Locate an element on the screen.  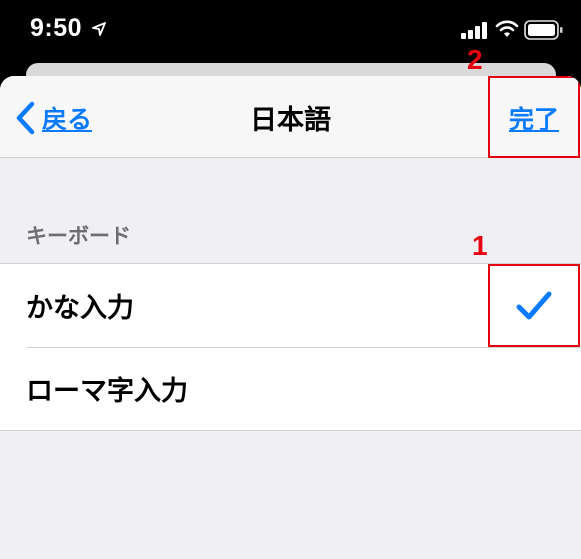
status-bar: 9:50 is located at coordinates (290, 31).